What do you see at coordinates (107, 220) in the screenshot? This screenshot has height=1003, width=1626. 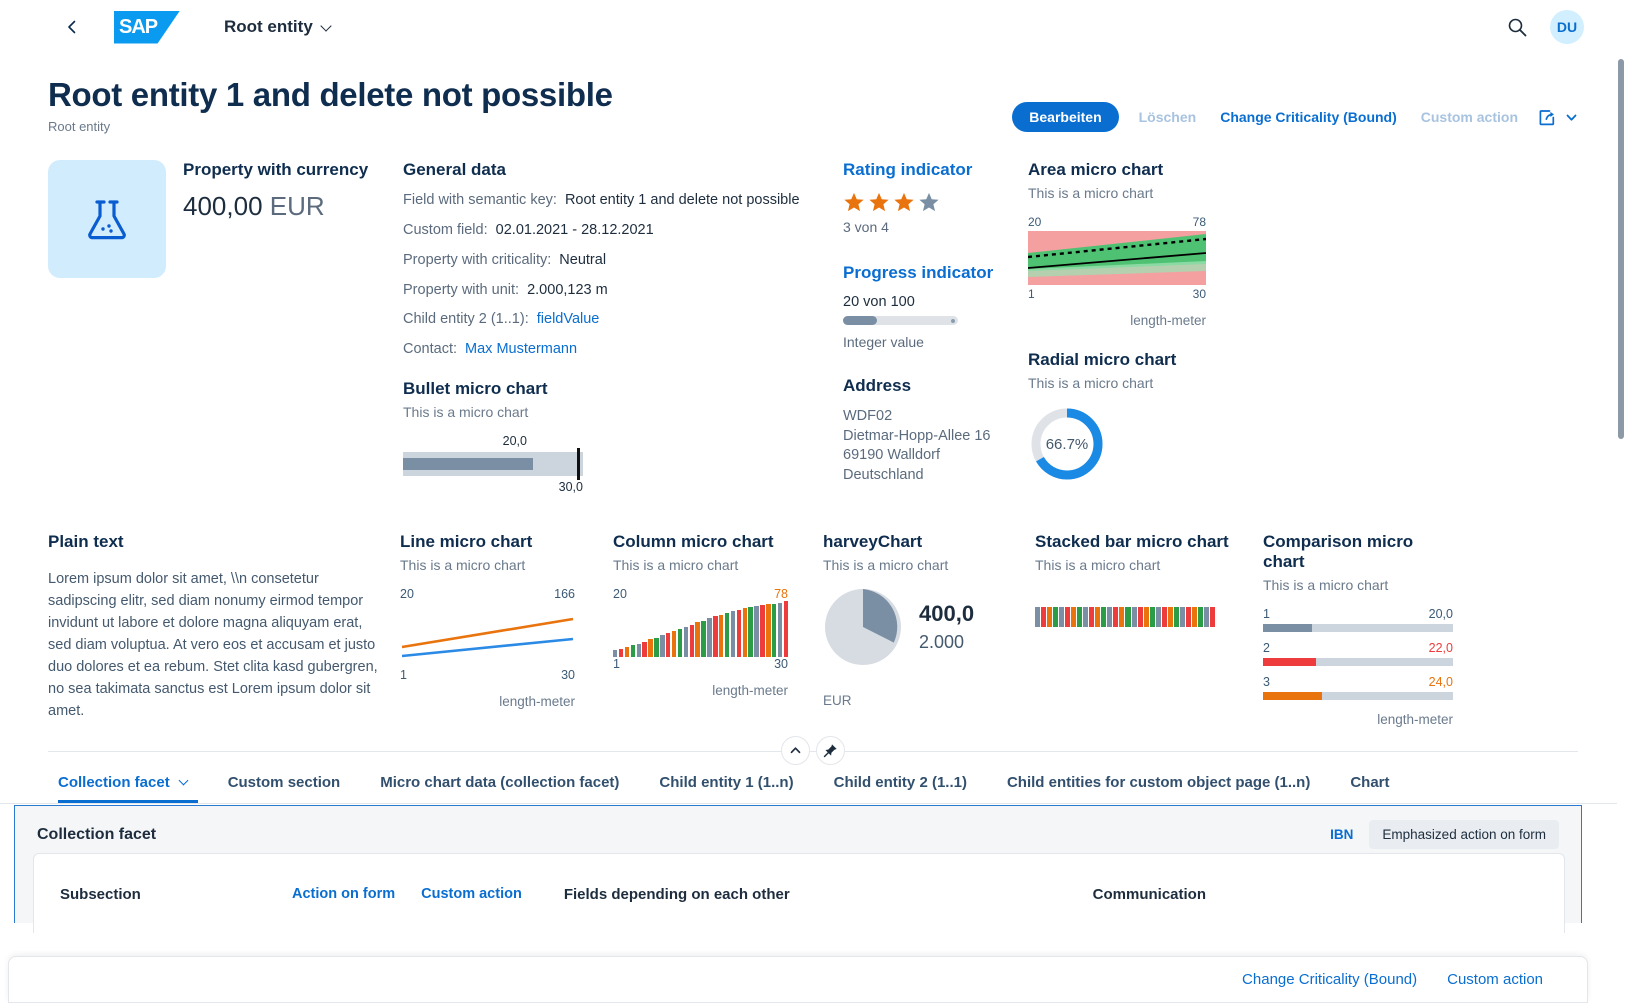 I see `flask-glyph` at bounding box center [107, 220].